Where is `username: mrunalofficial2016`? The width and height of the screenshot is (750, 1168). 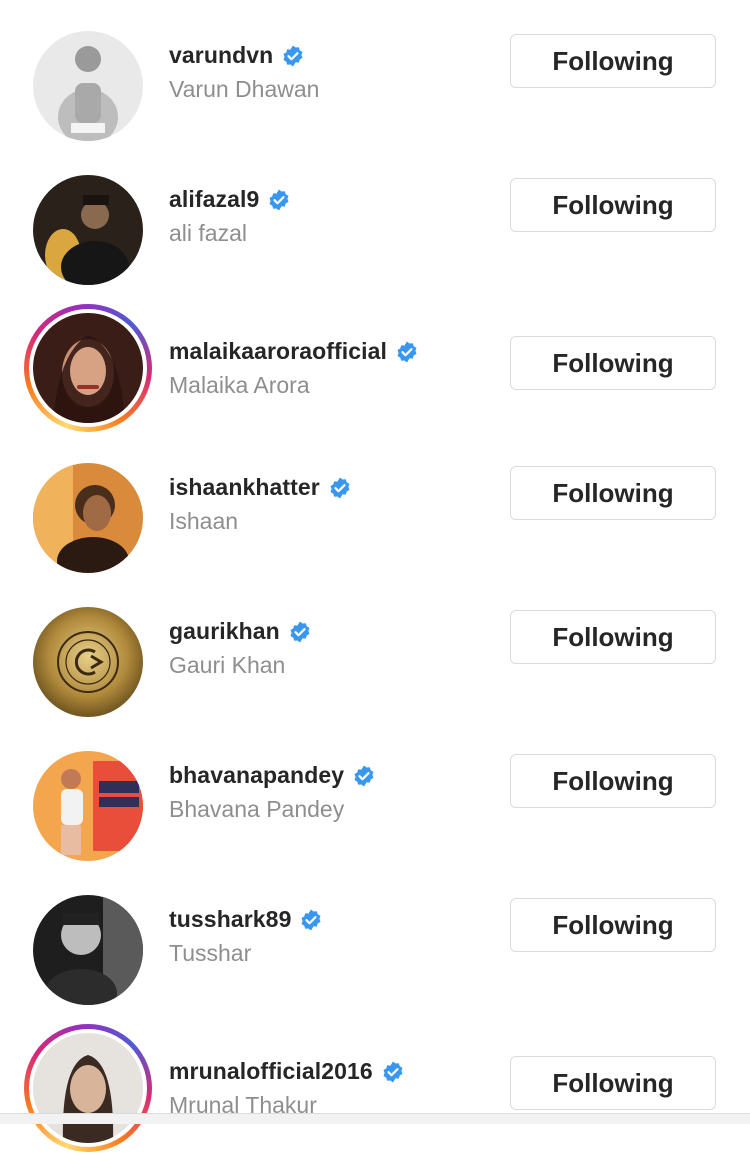
username: mrunalofficial2016 is located at coordinates (271, 1071).